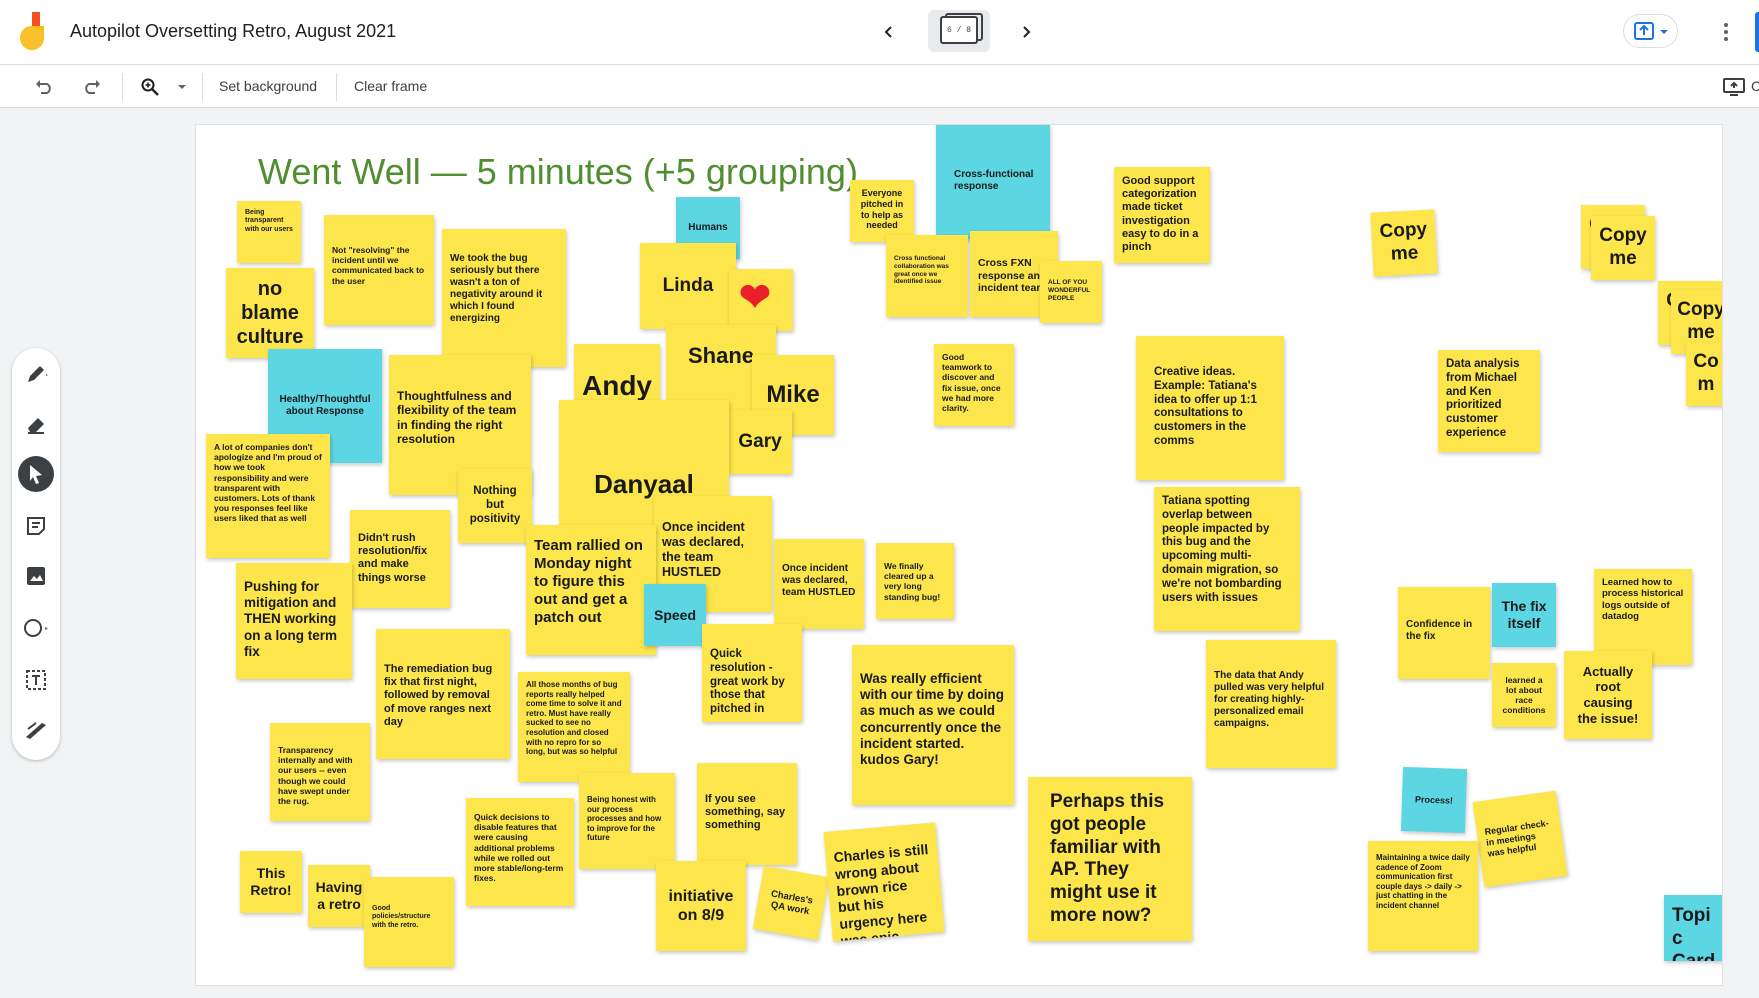 This screenshot has width=1759, height=998. I want to click on sticky-note: Co m, so click(1704, 374).